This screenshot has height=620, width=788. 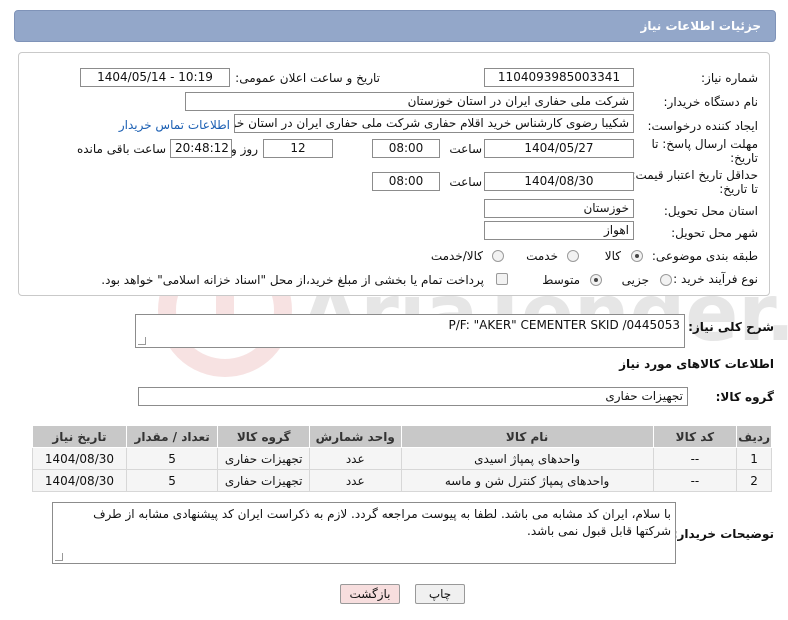 What do you see at coordinates (731, 327) in the screenshot?
I see `description-label: شرح کلی نیاز:` at bounding box center [731, 327].